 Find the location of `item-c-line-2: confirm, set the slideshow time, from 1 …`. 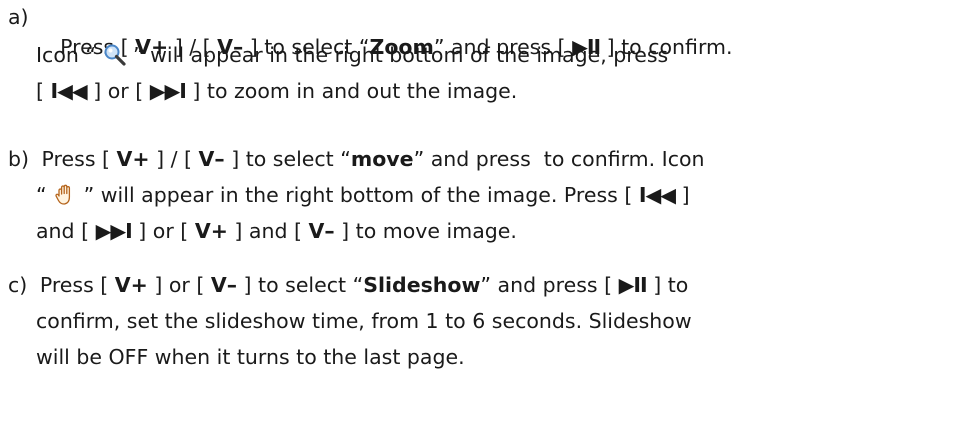

item-c-line-2: confirm, set the slideshow time, from 1 … is located at coordinates (364, 321).